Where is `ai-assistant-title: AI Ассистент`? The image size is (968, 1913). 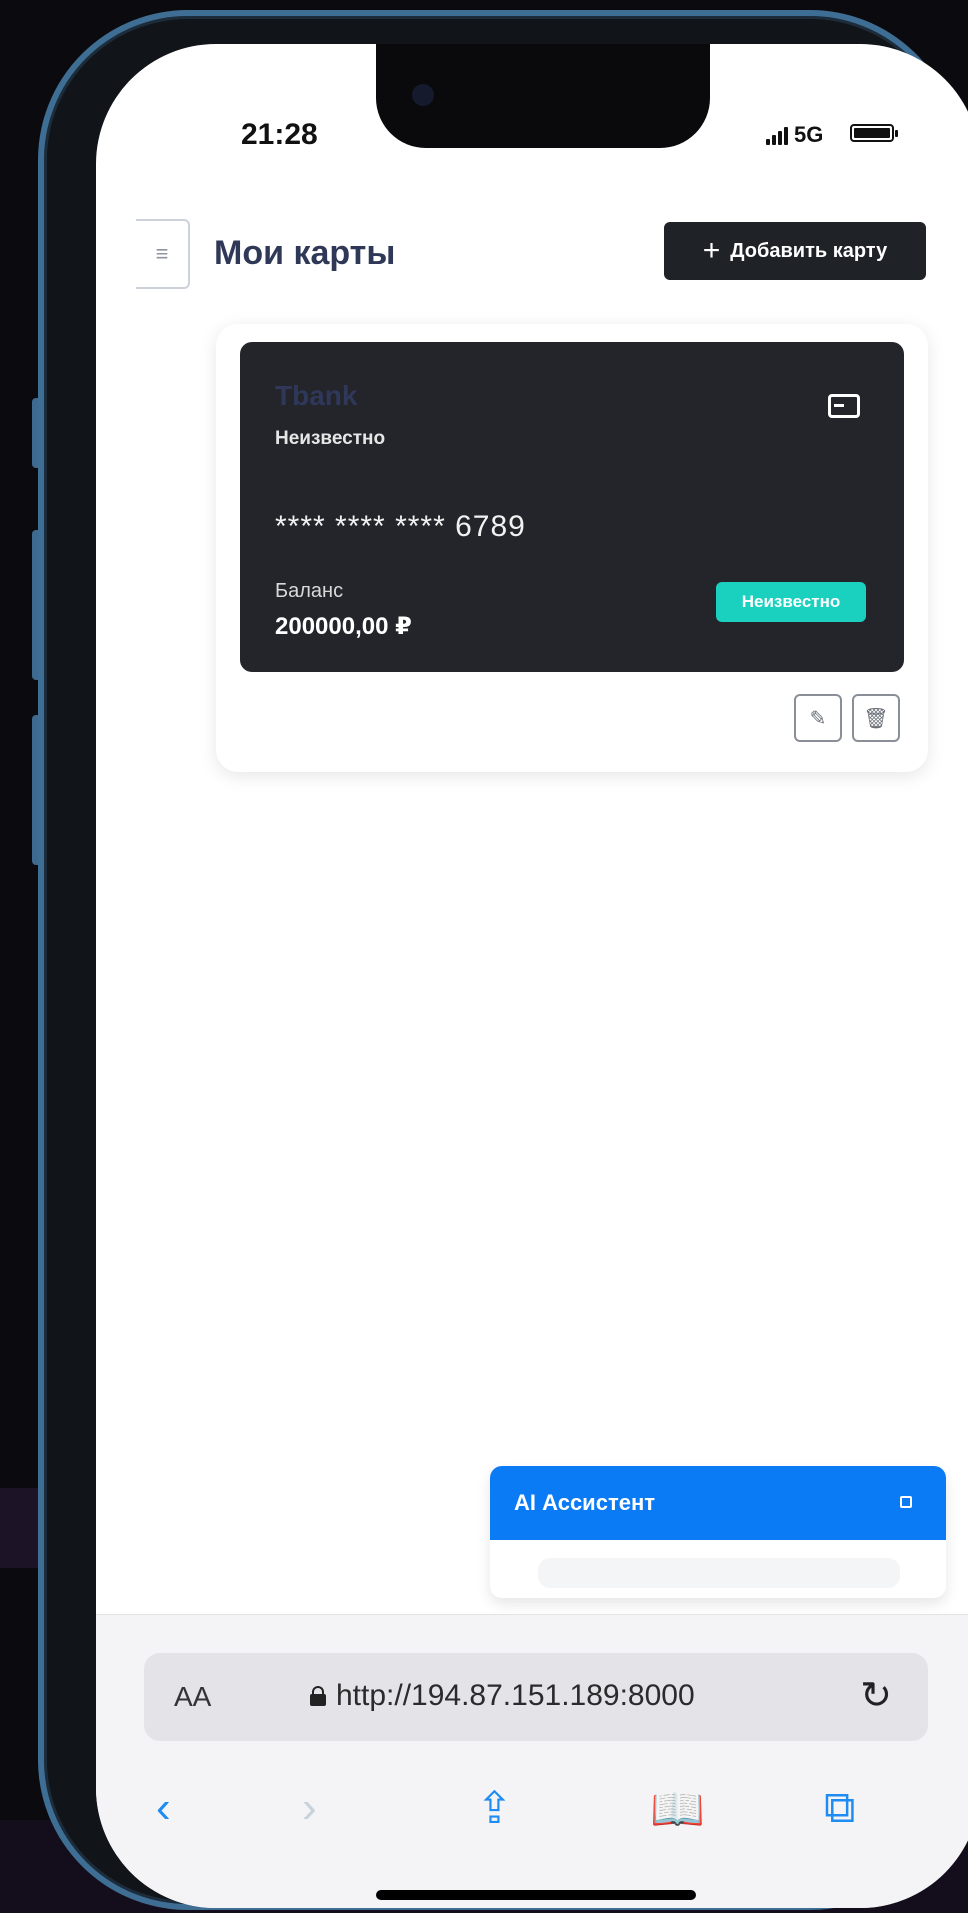
ai-assistant-title: AI Ассистент is located at coordinates (585, 1502).